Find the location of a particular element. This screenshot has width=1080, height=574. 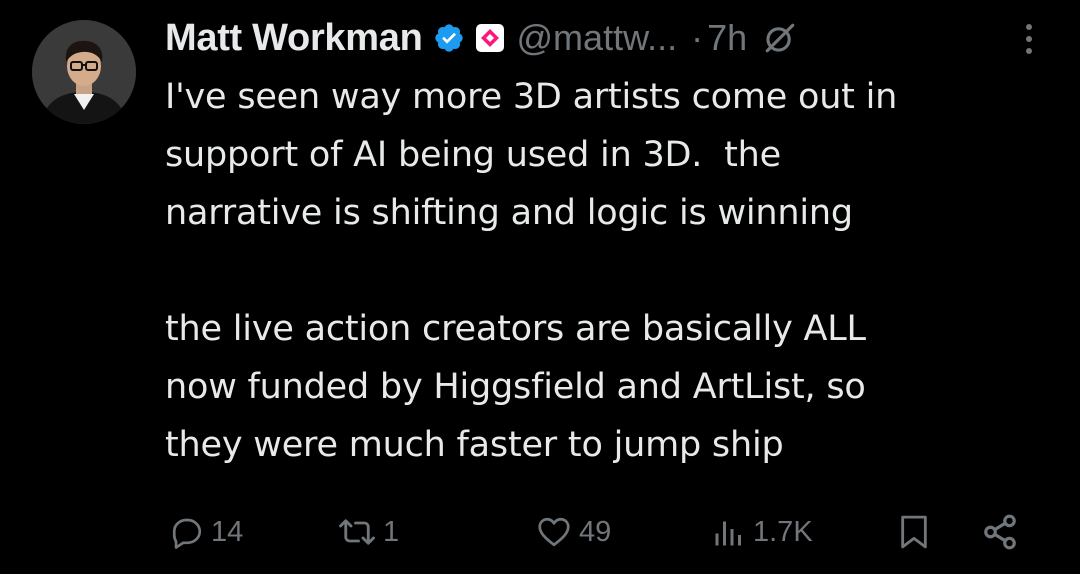

share-icon is located at coordinates (1000, 532).